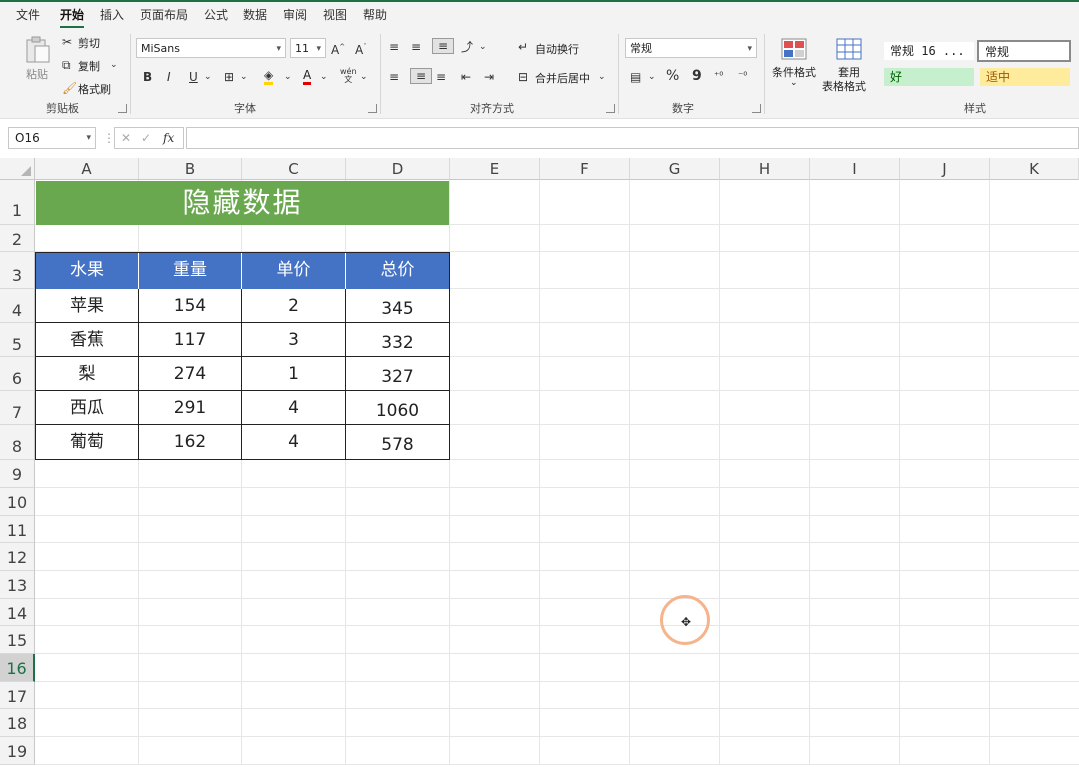 The image size is (1079, 767). I want to click on copy-button: 复制, so click(89, 66).